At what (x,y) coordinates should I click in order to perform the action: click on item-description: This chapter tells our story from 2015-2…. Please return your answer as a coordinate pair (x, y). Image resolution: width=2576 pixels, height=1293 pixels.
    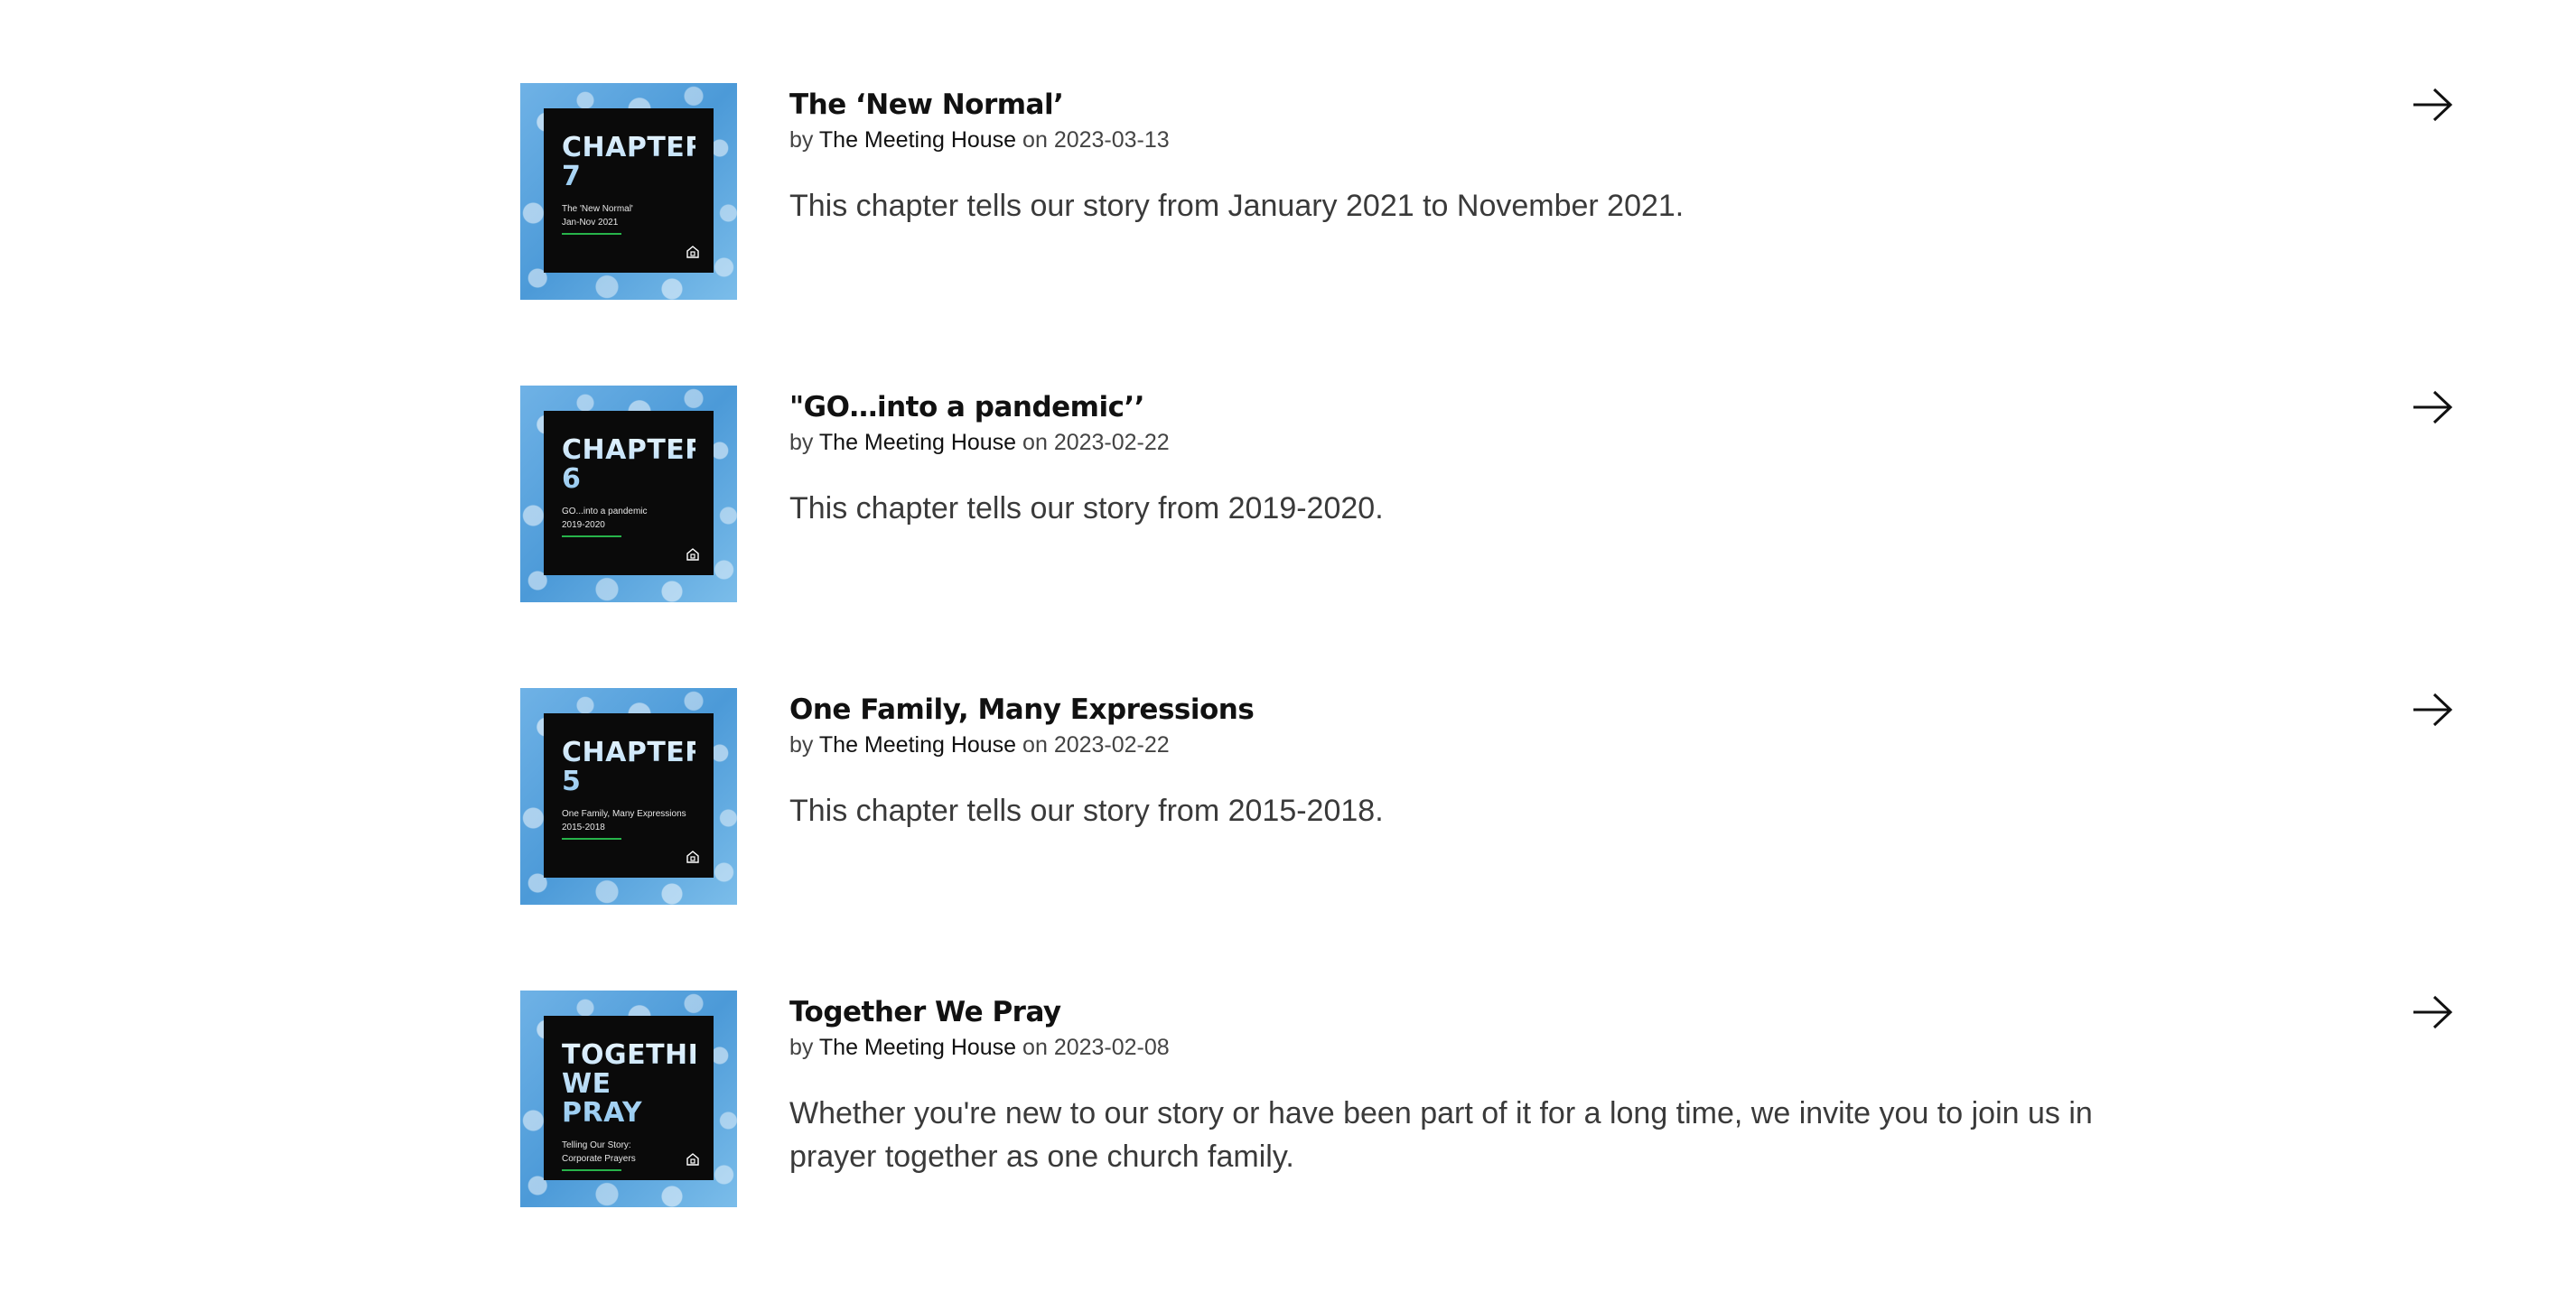
    Looking at the image, I should click on (1087, 811).